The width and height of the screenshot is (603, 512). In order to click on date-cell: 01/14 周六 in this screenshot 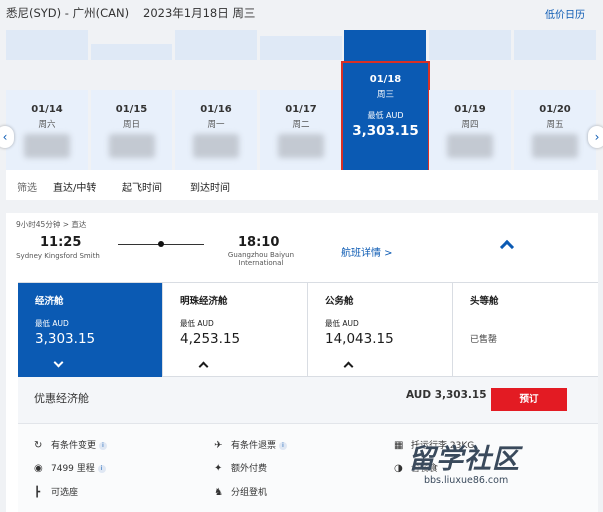, I will do `click(47, 136)`.